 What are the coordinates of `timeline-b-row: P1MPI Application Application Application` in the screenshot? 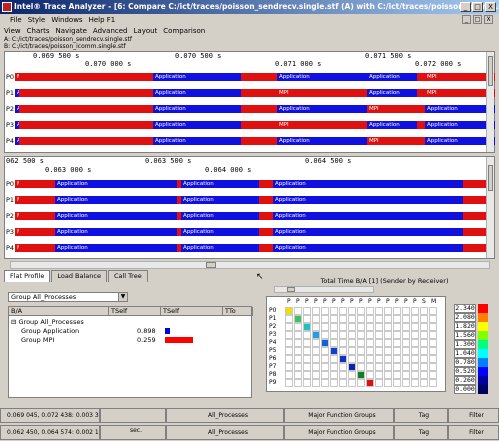 It's located at (245, 200).